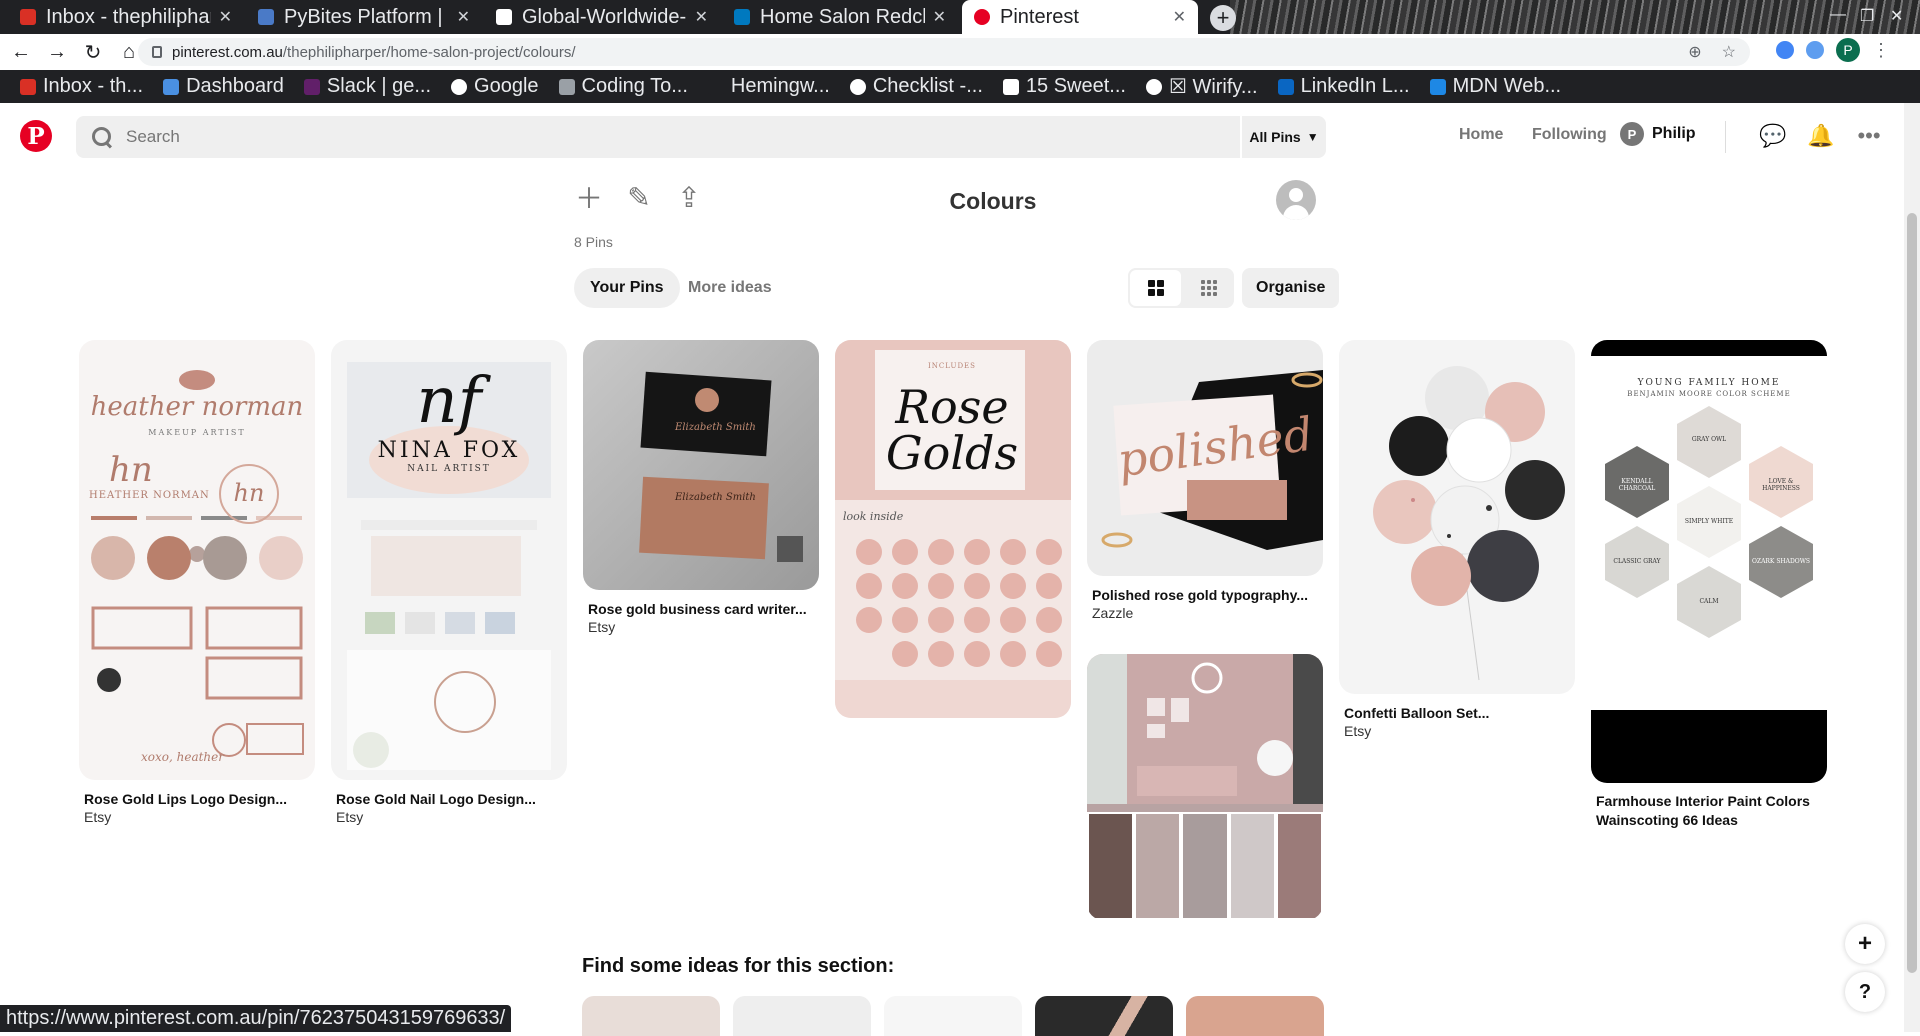 The image size is (1920, 1036). What do you see at coordinates (701, 465) in the screenshot?
I see `pin-image: Elizabeth Smith Elizabeth Smith` at bounding box center [701, 465].